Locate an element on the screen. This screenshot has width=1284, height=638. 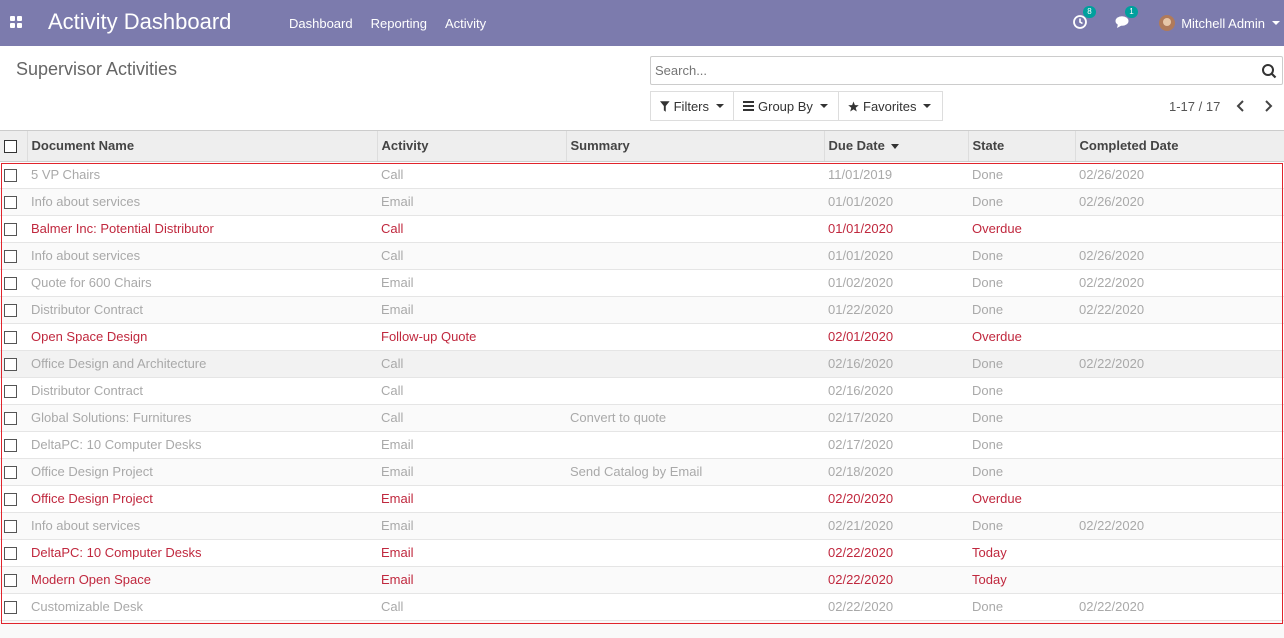
state-cell: Overdue is located at coordinates (1021, 499).